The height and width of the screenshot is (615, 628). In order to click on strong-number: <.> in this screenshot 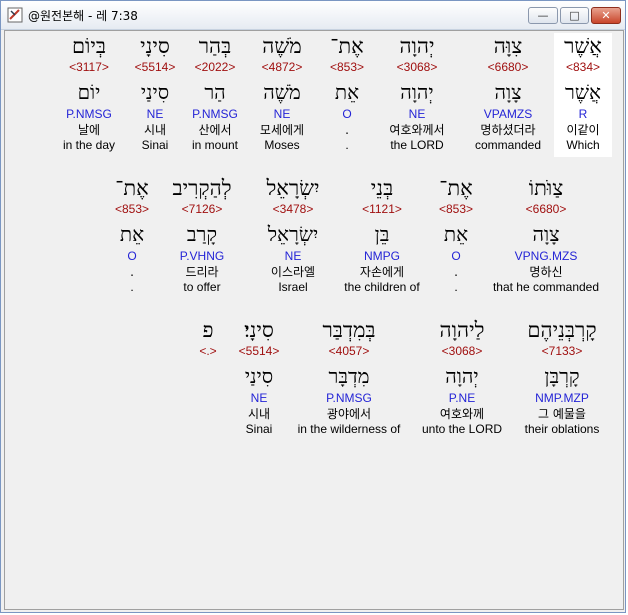, I will do `click(208, 351)`.